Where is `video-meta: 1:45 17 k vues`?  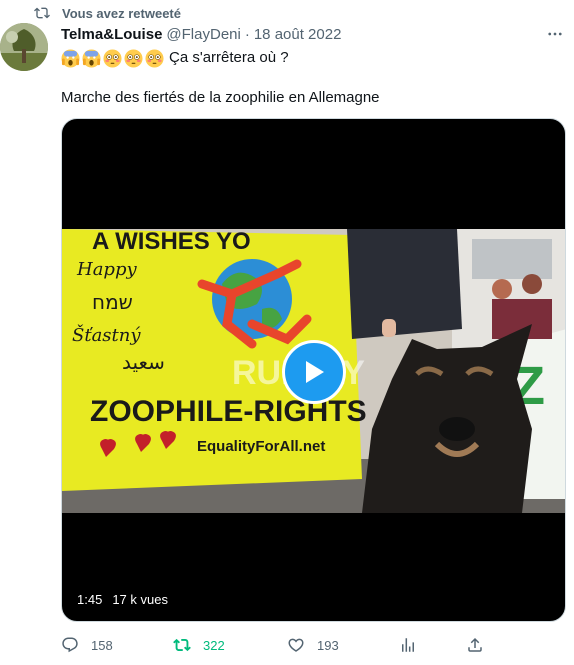
video-meta: 1:45 17 k vues is located at coordinates (122, 599).